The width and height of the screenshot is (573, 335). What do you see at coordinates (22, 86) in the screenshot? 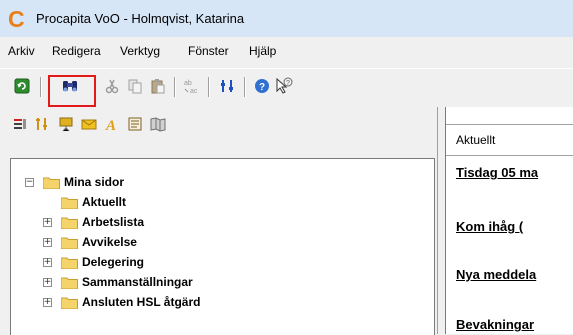
I see `refresh-icon` at bounding box center [22, 86].